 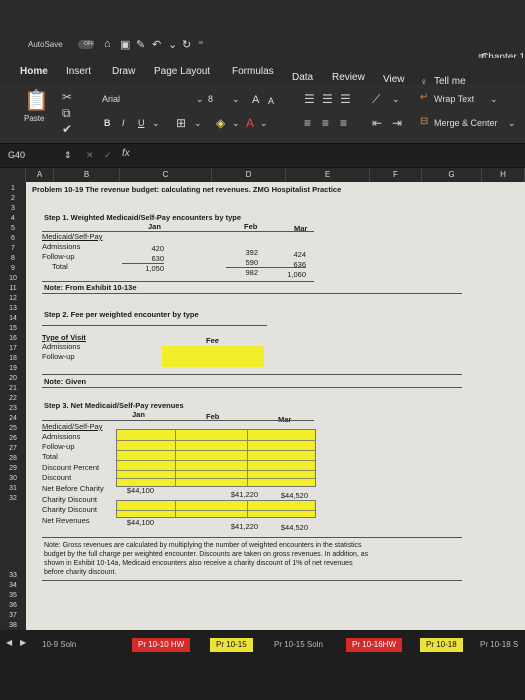 What do you see at coordinates (13, 428) in the screenshot?
I see `row-header: 25` at bounding box center [13, 428].